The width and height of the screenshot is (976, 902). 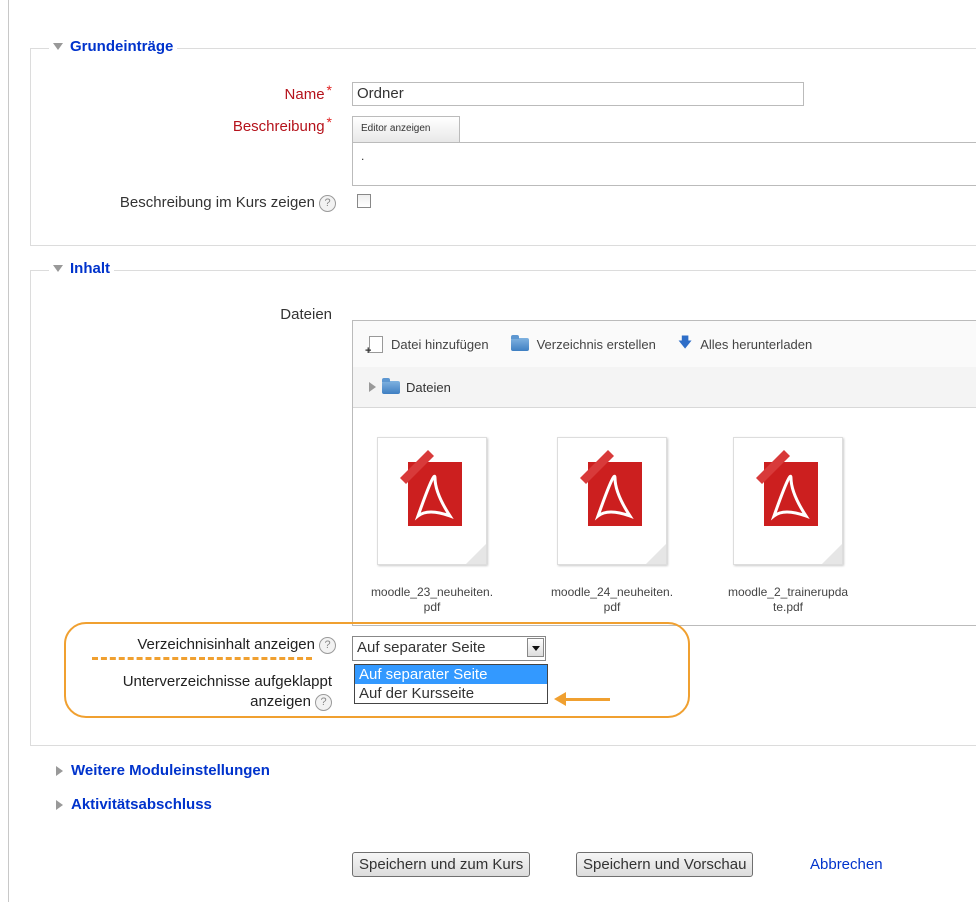 What do you see at coordinates (432, 599) in the screenshot?
I see `file-name: moodle_23_neuheiten. pdf` at bounding box center [432, 599].